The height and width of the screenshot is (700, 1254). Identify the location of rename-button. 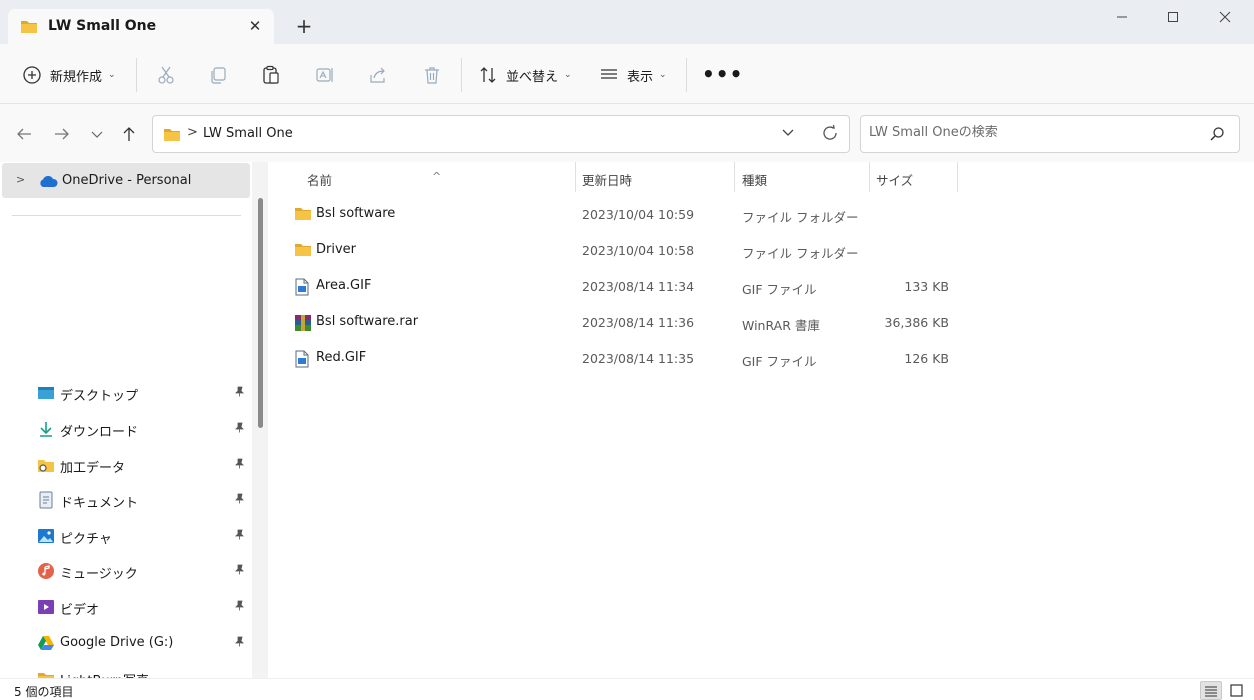
(325, 75).